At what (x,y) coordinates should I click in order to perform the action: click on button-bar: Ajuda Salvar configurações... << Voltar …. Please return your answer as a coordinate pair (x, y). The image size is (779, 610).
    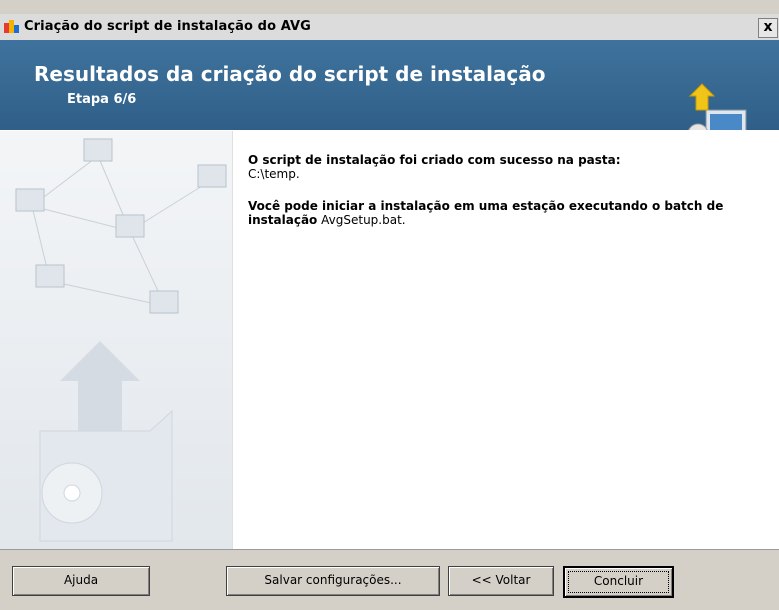
    Looking at the image, I should click on (389, 579).